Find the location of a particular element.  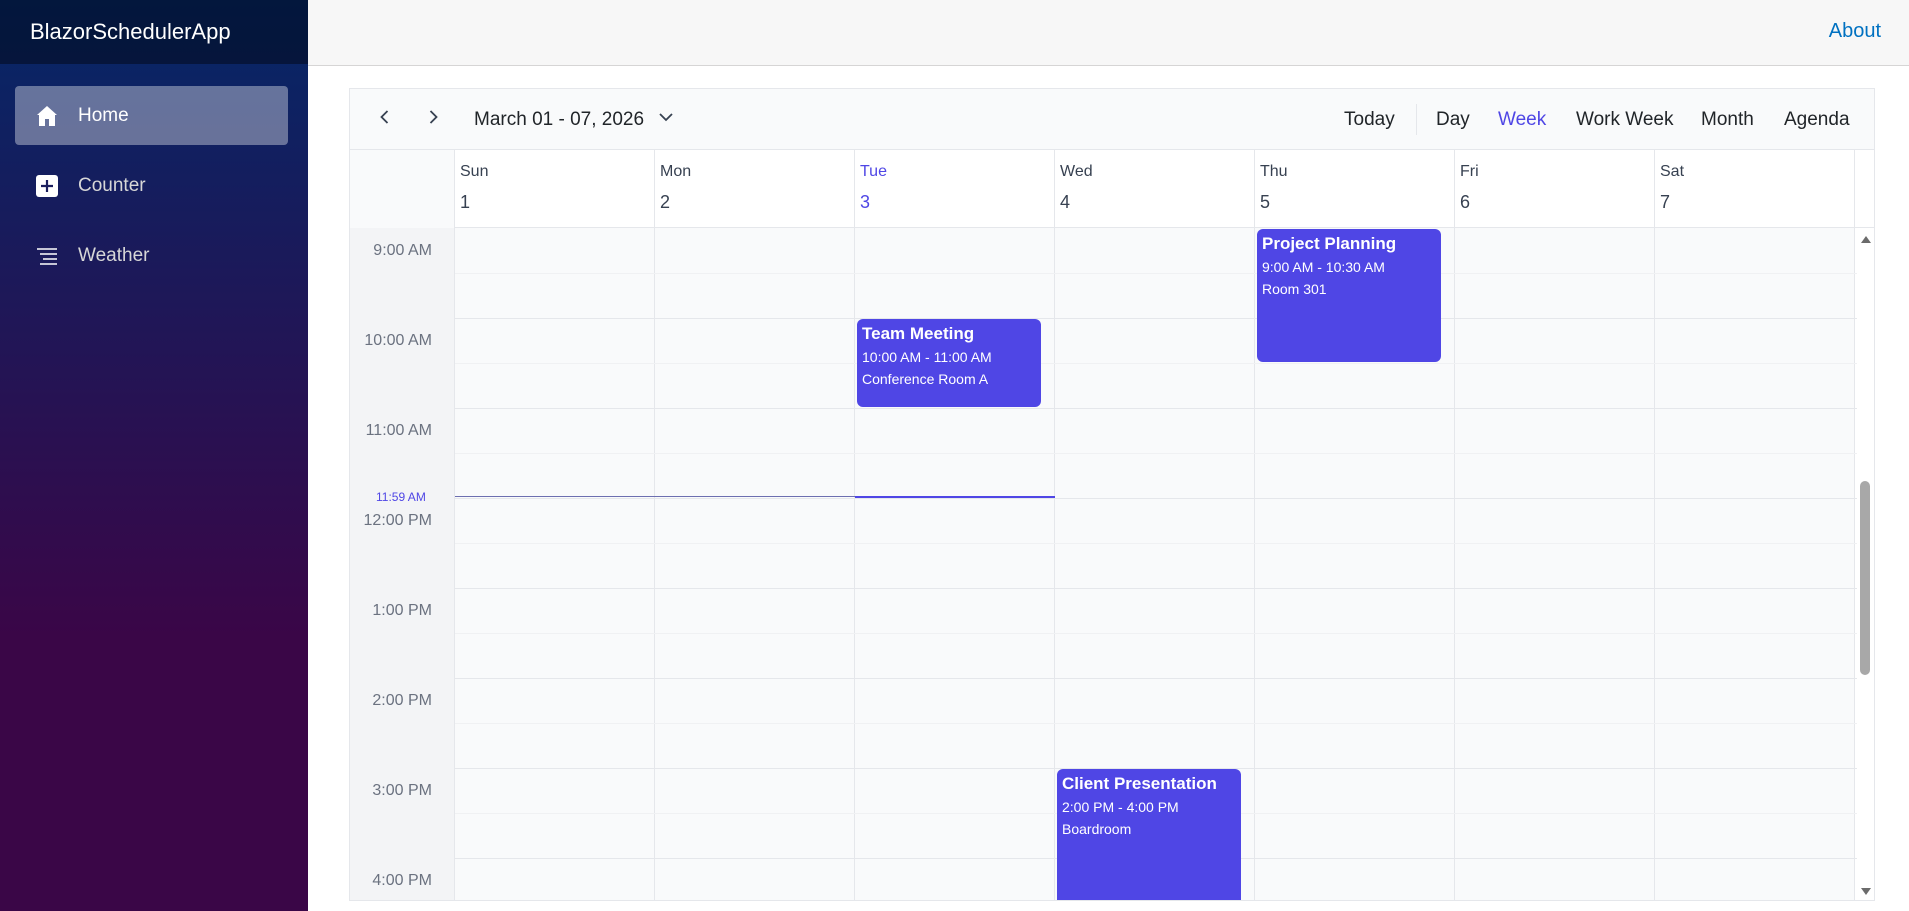

header-gutter is located at coordinates (402, 189).